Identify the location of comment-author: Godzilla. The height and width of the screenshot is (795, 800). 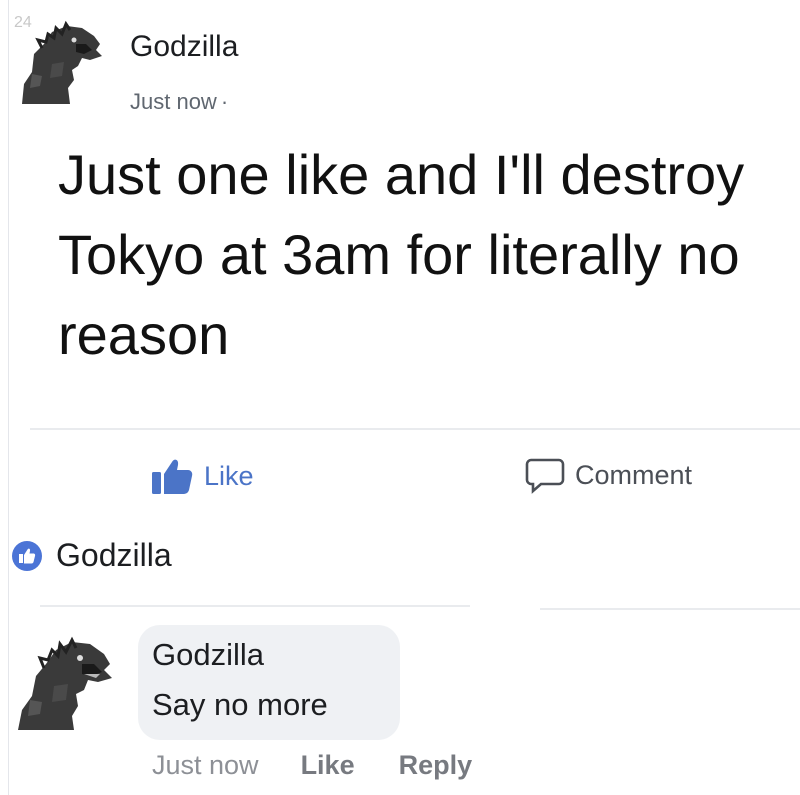
(208, 655).